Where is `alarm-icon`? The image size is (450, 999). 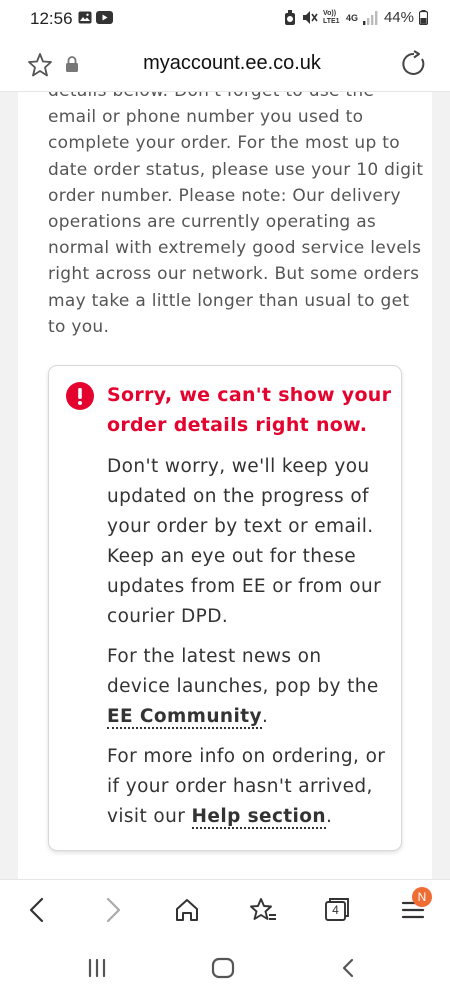 alarm-icon is located at coordinates (289, 17).